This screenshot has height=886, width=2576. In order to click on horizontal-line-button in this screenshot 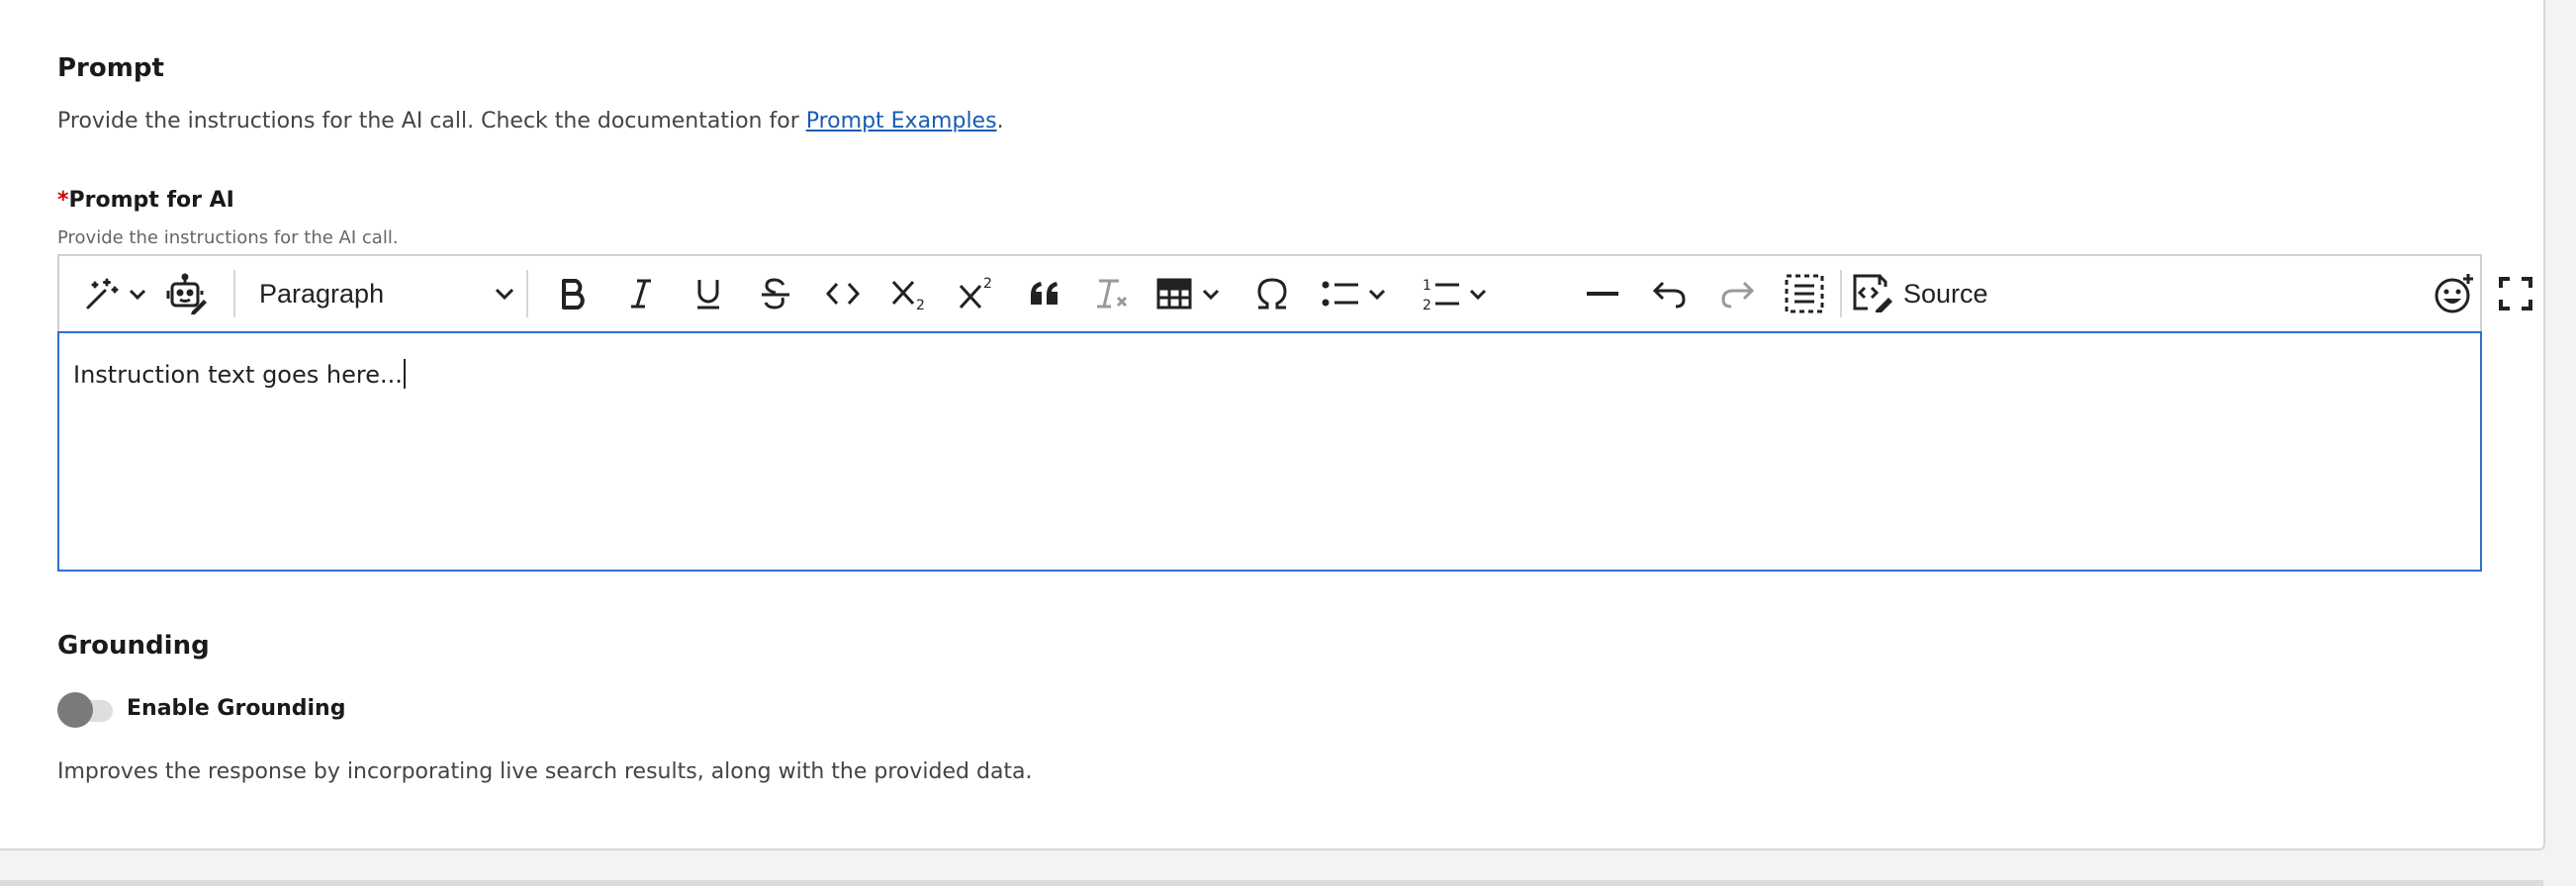, I will do `click(1603, 293)`.